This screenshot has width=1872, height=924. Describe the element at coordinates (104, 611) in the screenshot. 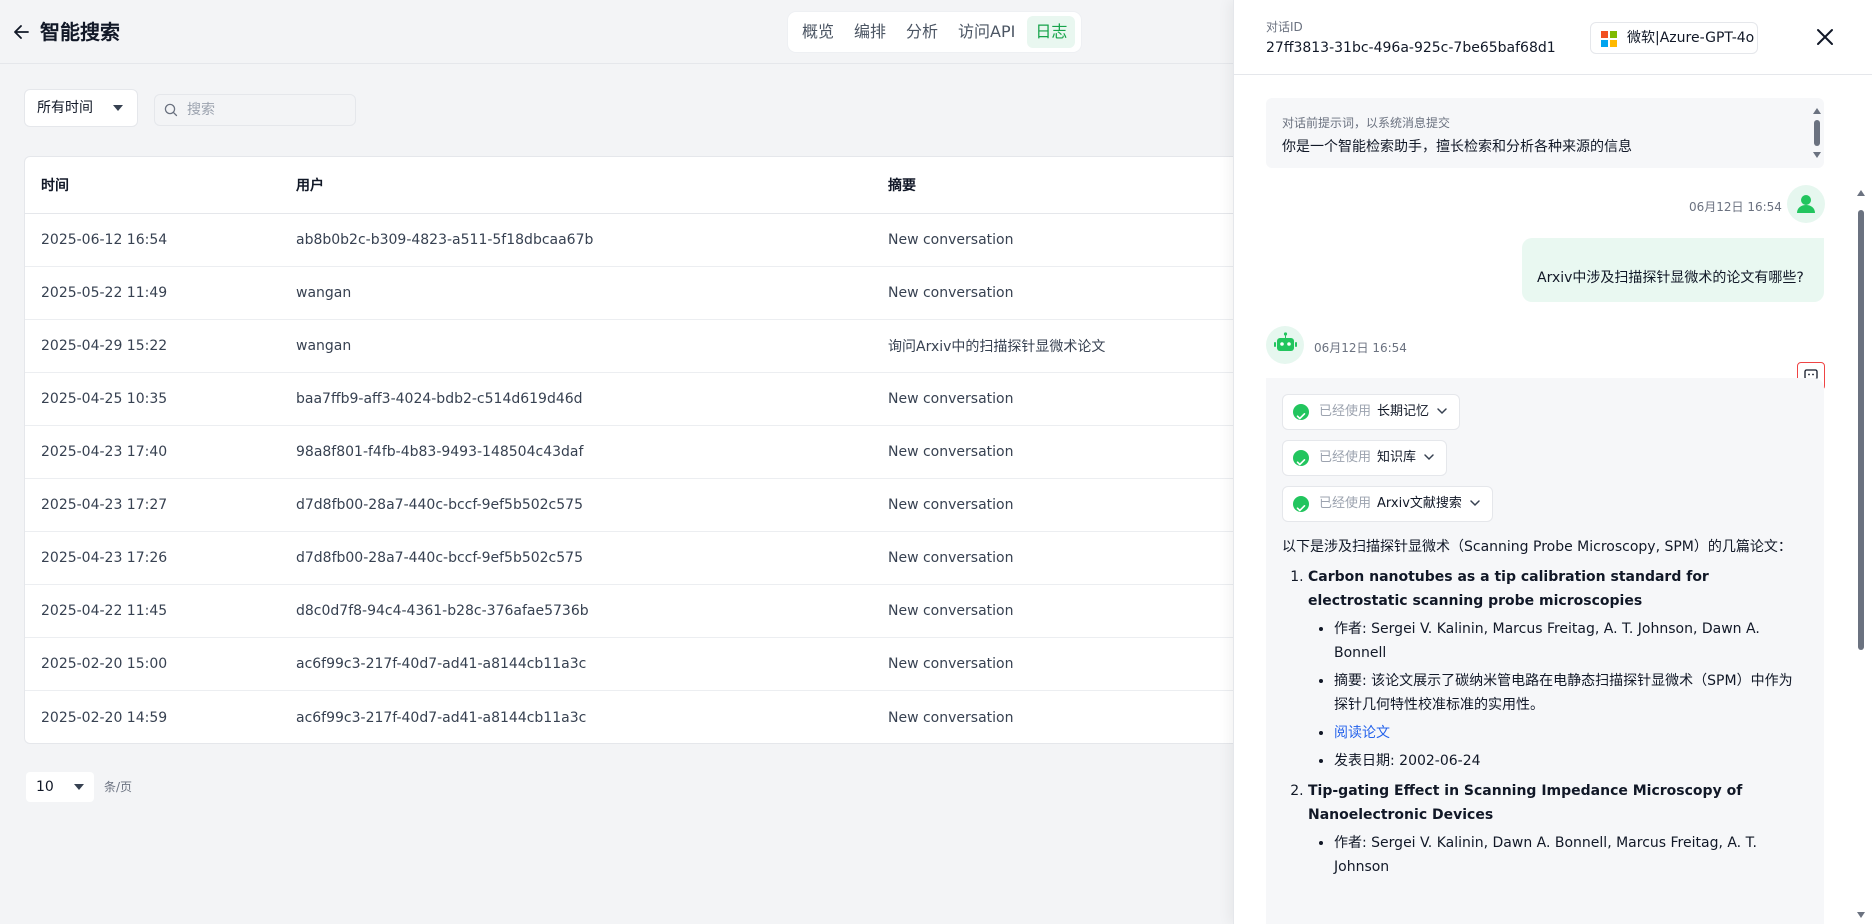

I see `cell-time: 2025-04-22 11:45` at that location.